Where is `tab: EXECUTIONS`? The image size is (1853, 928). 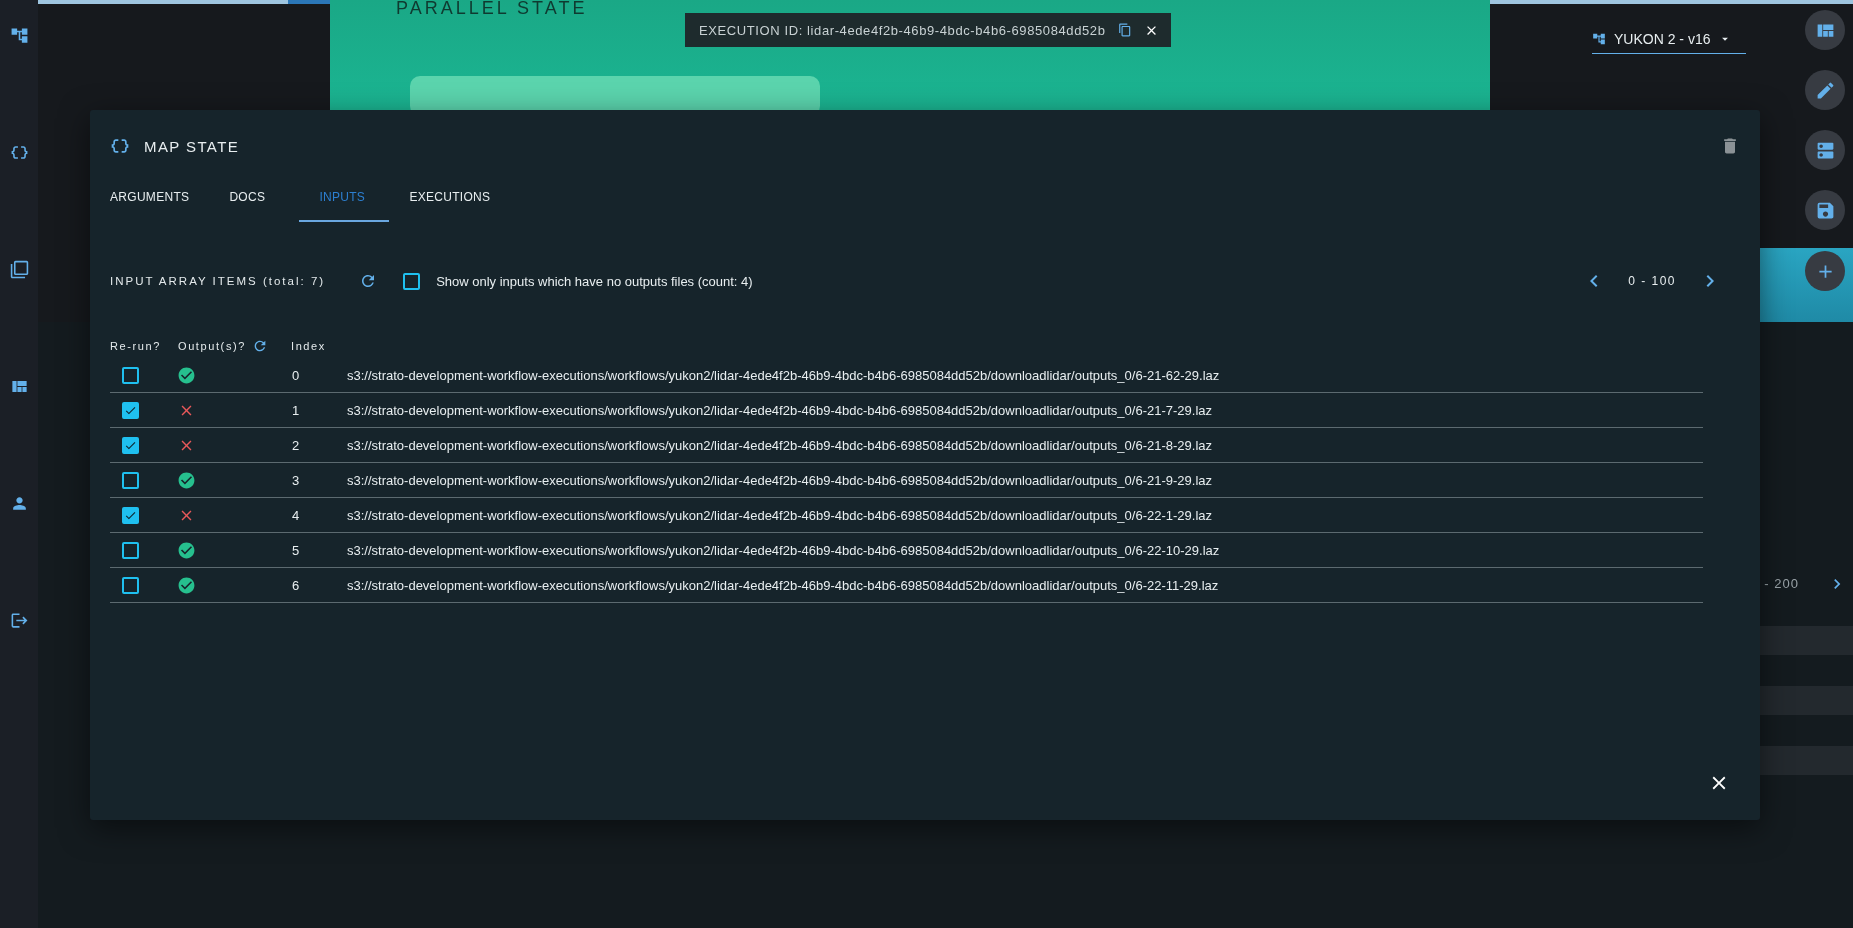
tab: EXECUTIONS is located at coordinates (450, 200).